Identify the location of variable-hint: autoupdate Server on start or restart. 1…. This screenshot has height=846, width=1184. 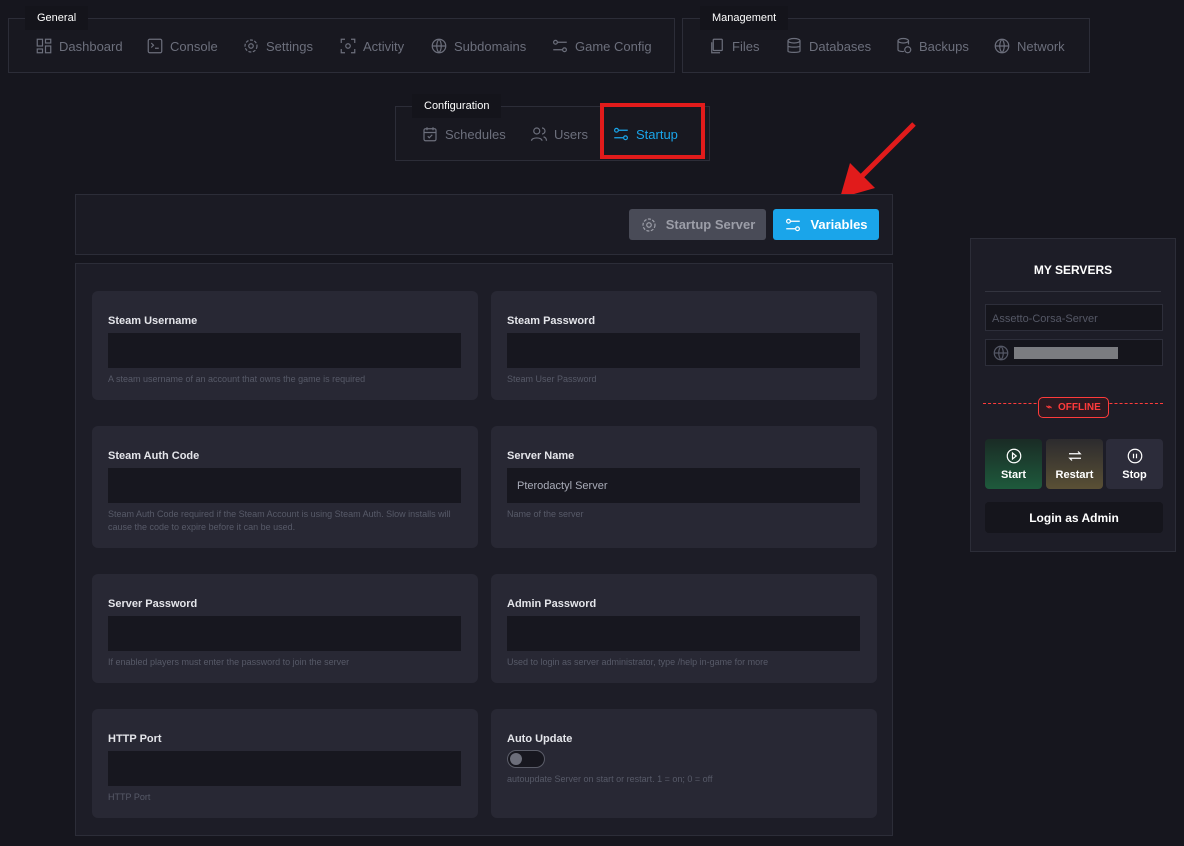
(610, 779).